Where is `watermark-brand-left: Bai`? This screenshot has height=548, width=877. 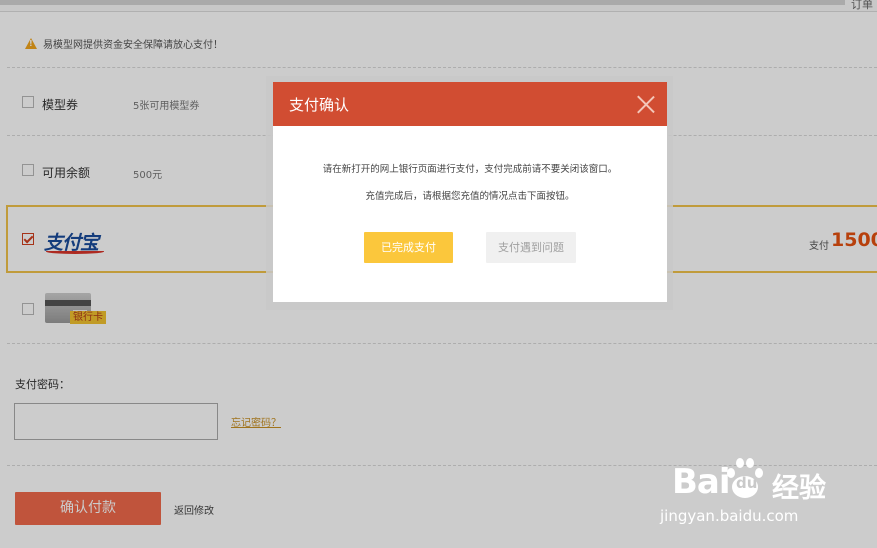
watermark-brand-left: Bai is located at coordinates (701, 482).